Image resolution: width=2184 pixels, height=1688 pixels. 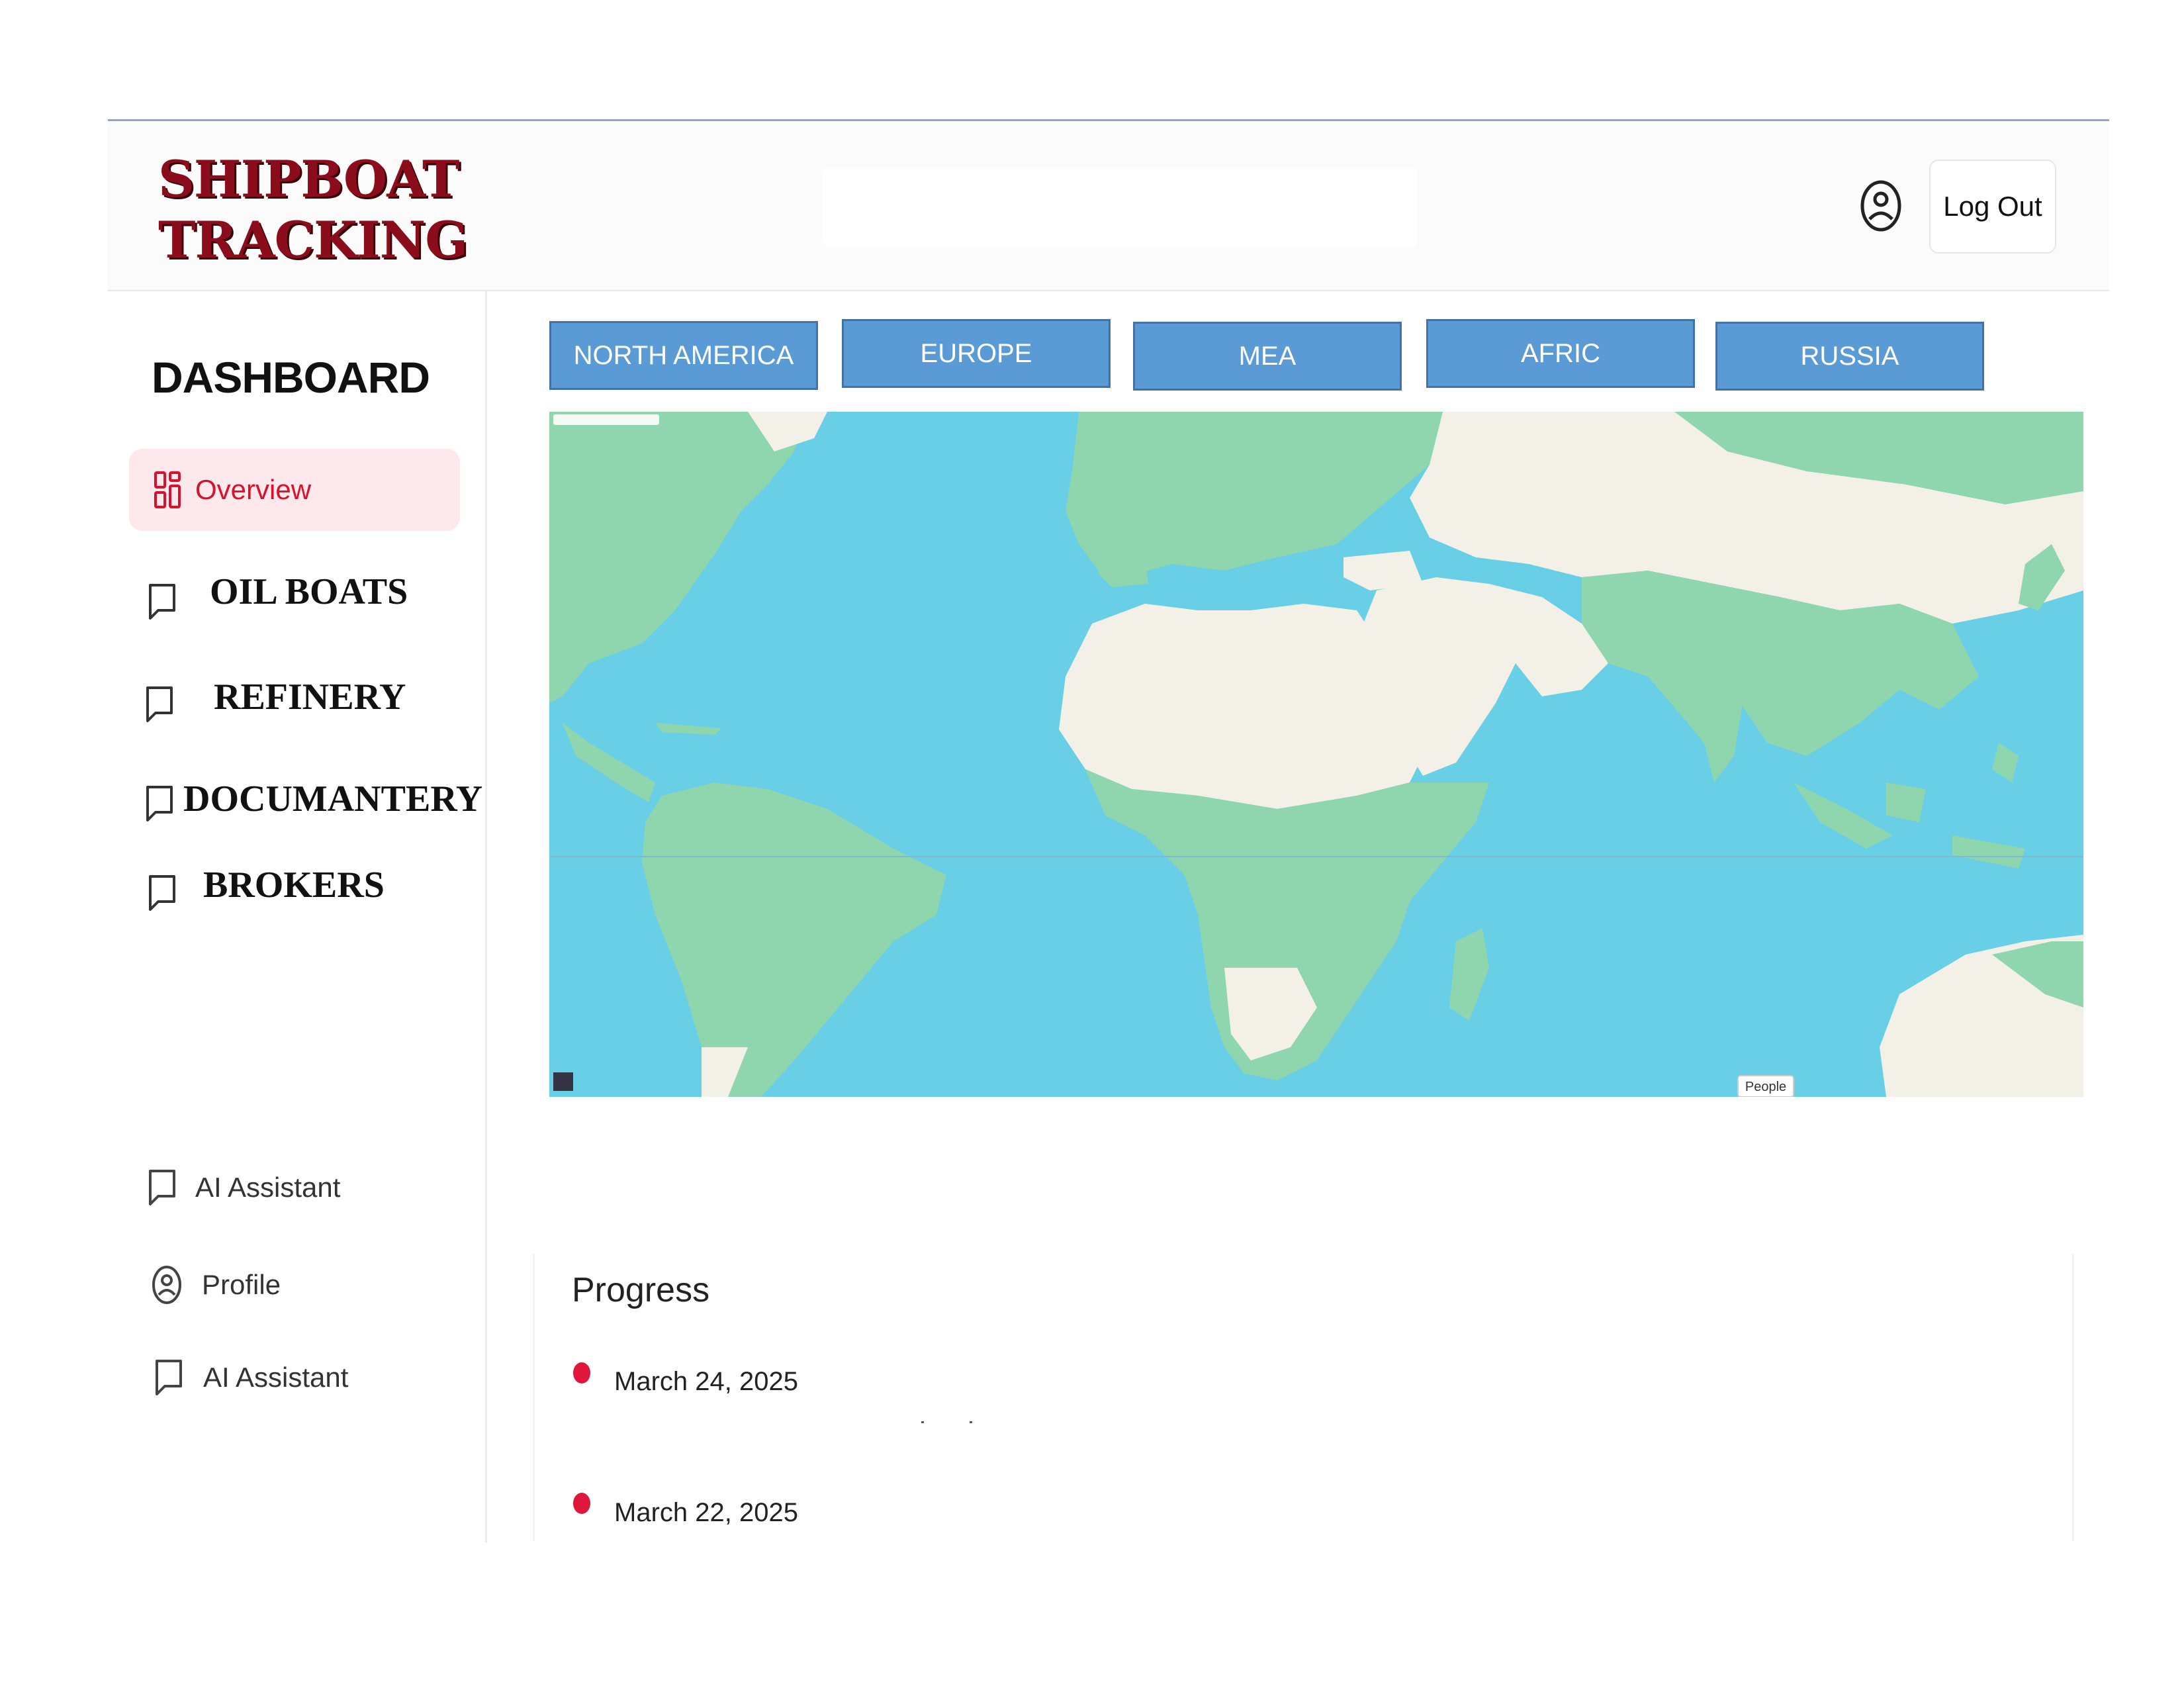 What do you see at coordinates (706, 1381) in the screenshot?
I see `progress-date: March 24, 2025` at bounding box center [706, 1381].